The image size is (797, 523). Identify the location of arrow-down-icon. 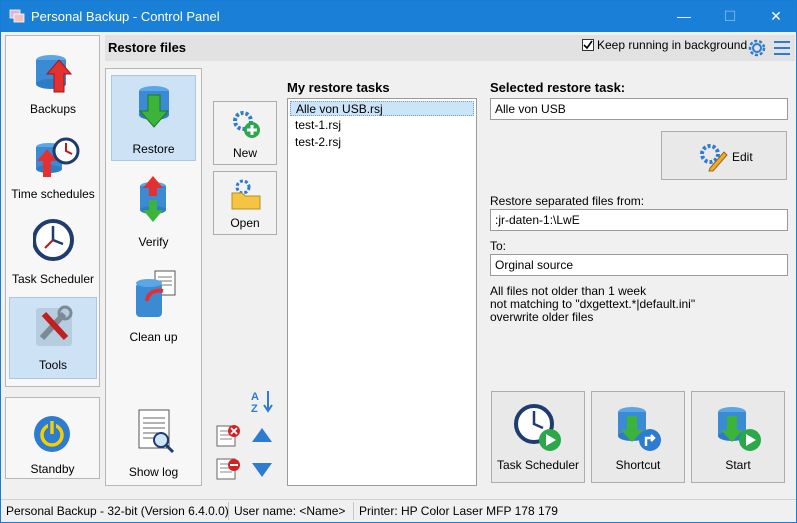
(262, 470).